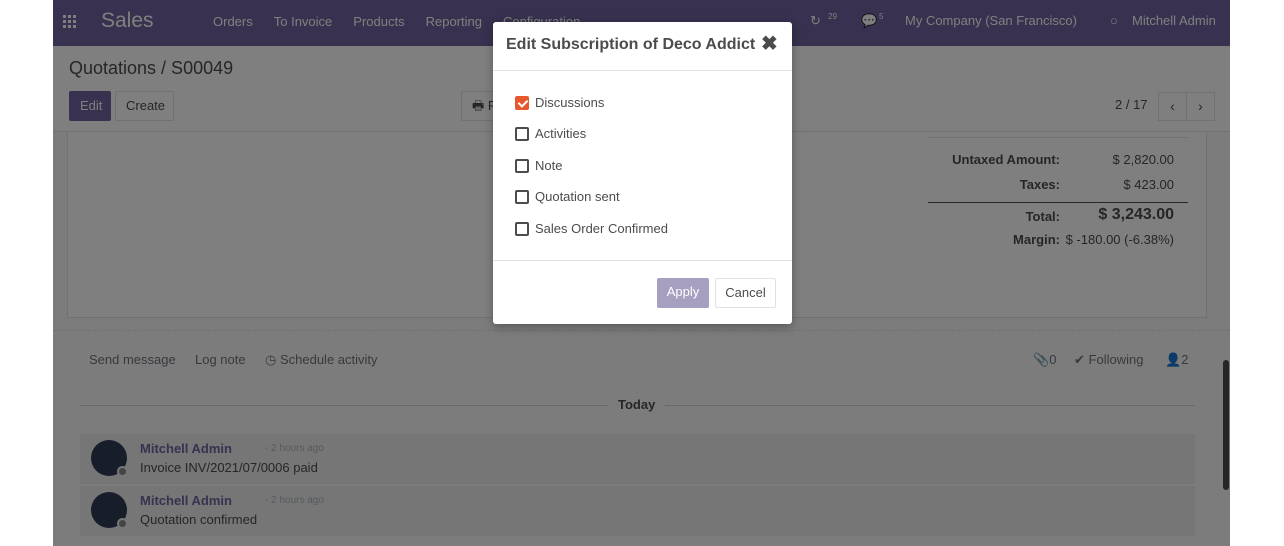 This screenshot has height=546, width=1284. I want to click on checkbox-note, so click(522, 166).